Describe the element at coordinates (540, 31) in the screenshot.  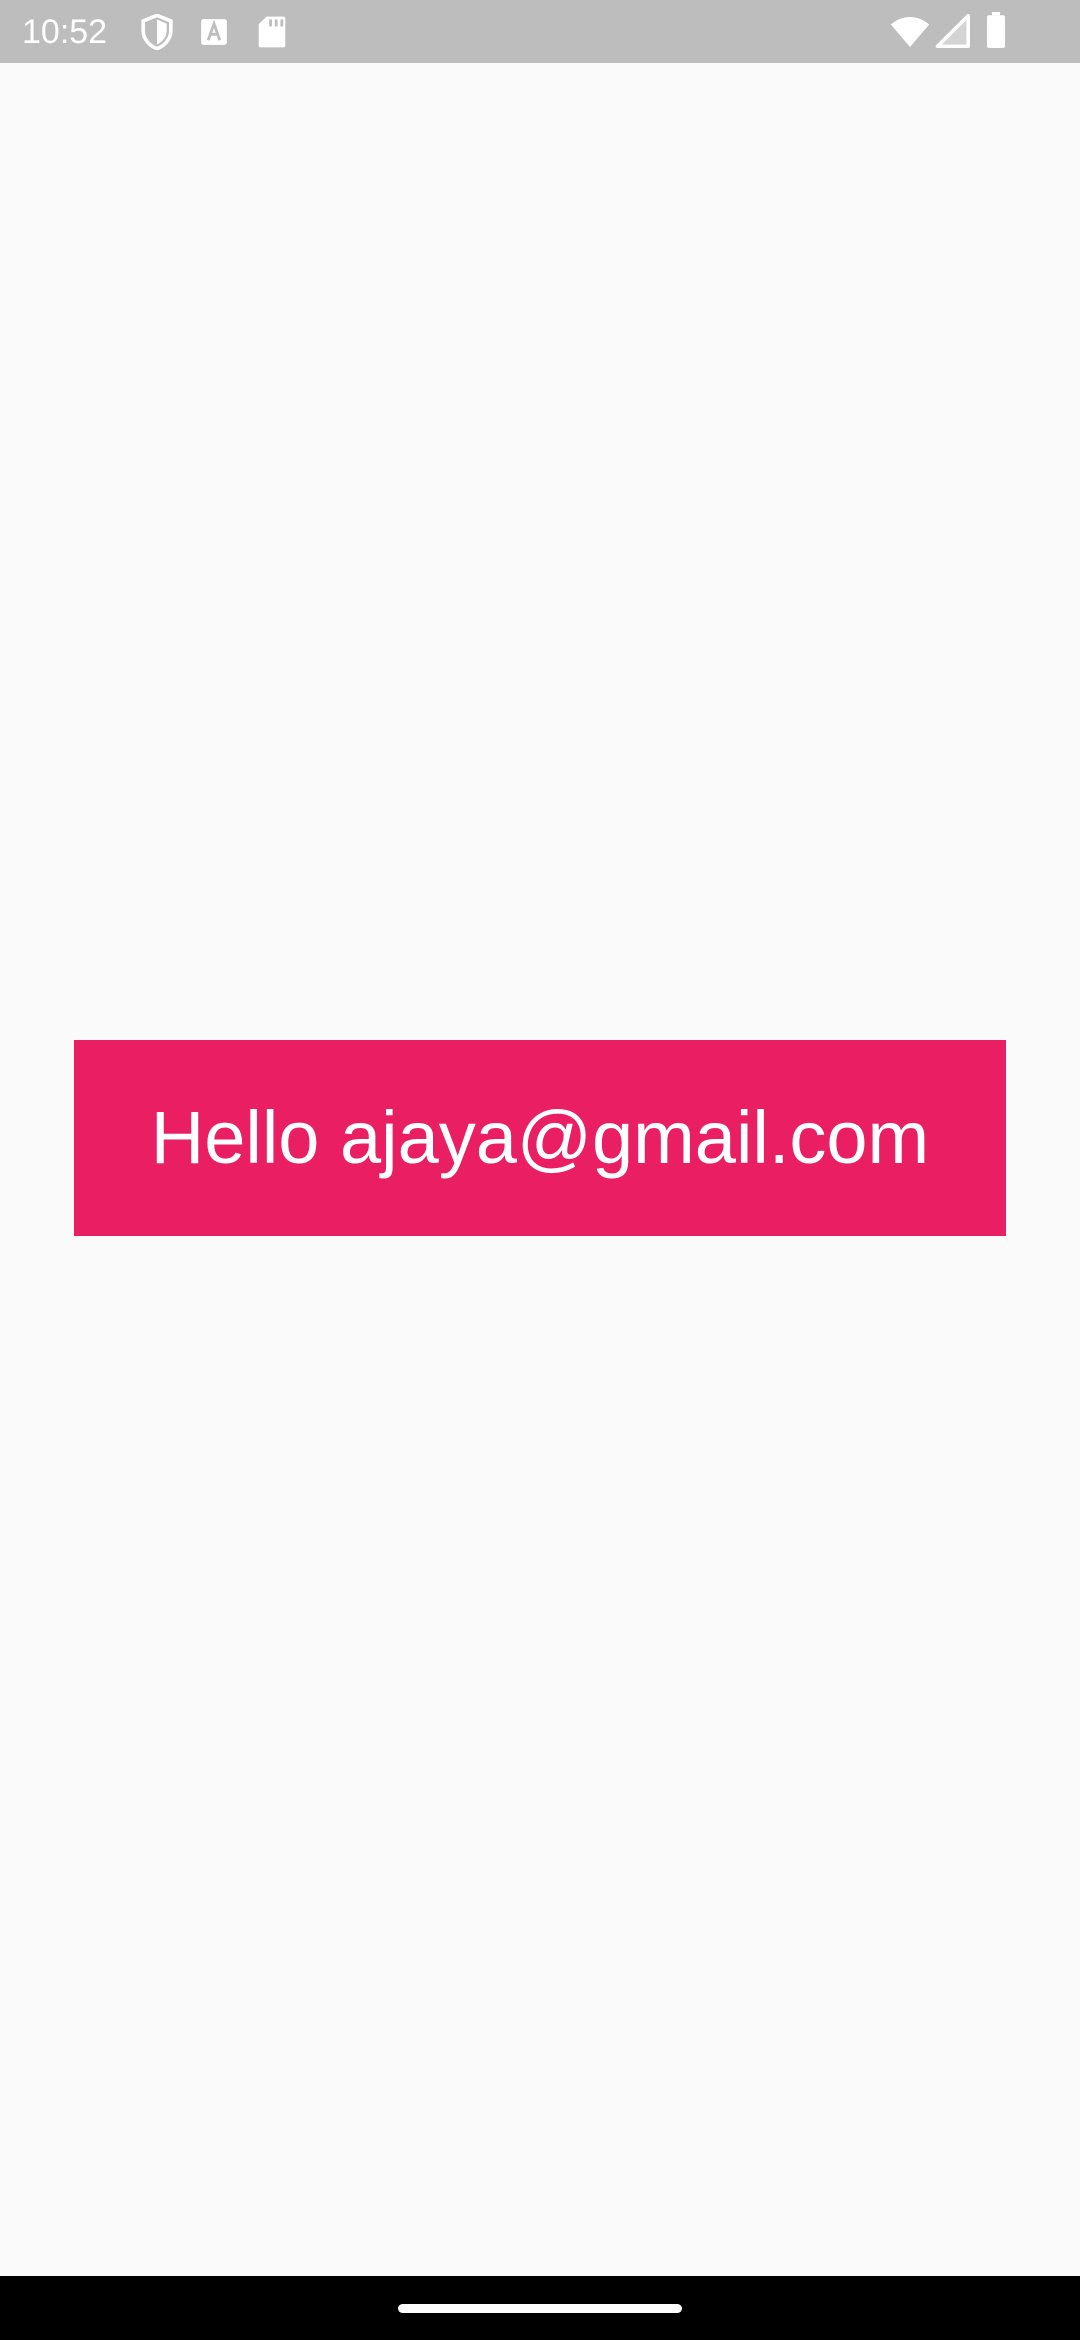
I see `status-bar: 10:52` at that location.